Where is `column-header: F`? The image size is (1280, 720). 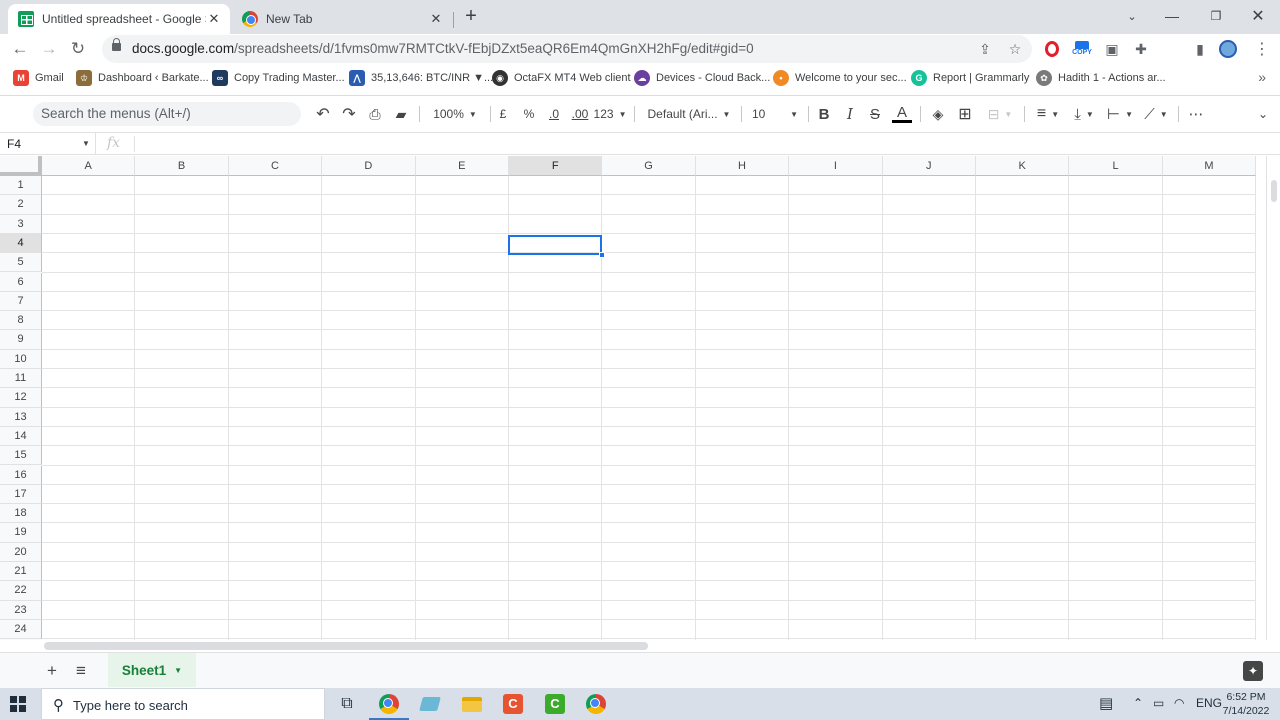 column-header: F is located at coordinates (556, 166).